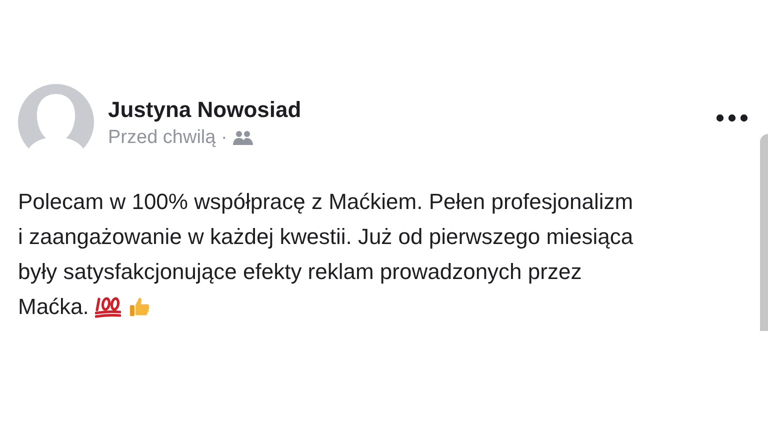 This screenshot has height=432, width=768. Describe the element at coordinates (243, 138) in the screenshot. I see `friends-icon` at that location.